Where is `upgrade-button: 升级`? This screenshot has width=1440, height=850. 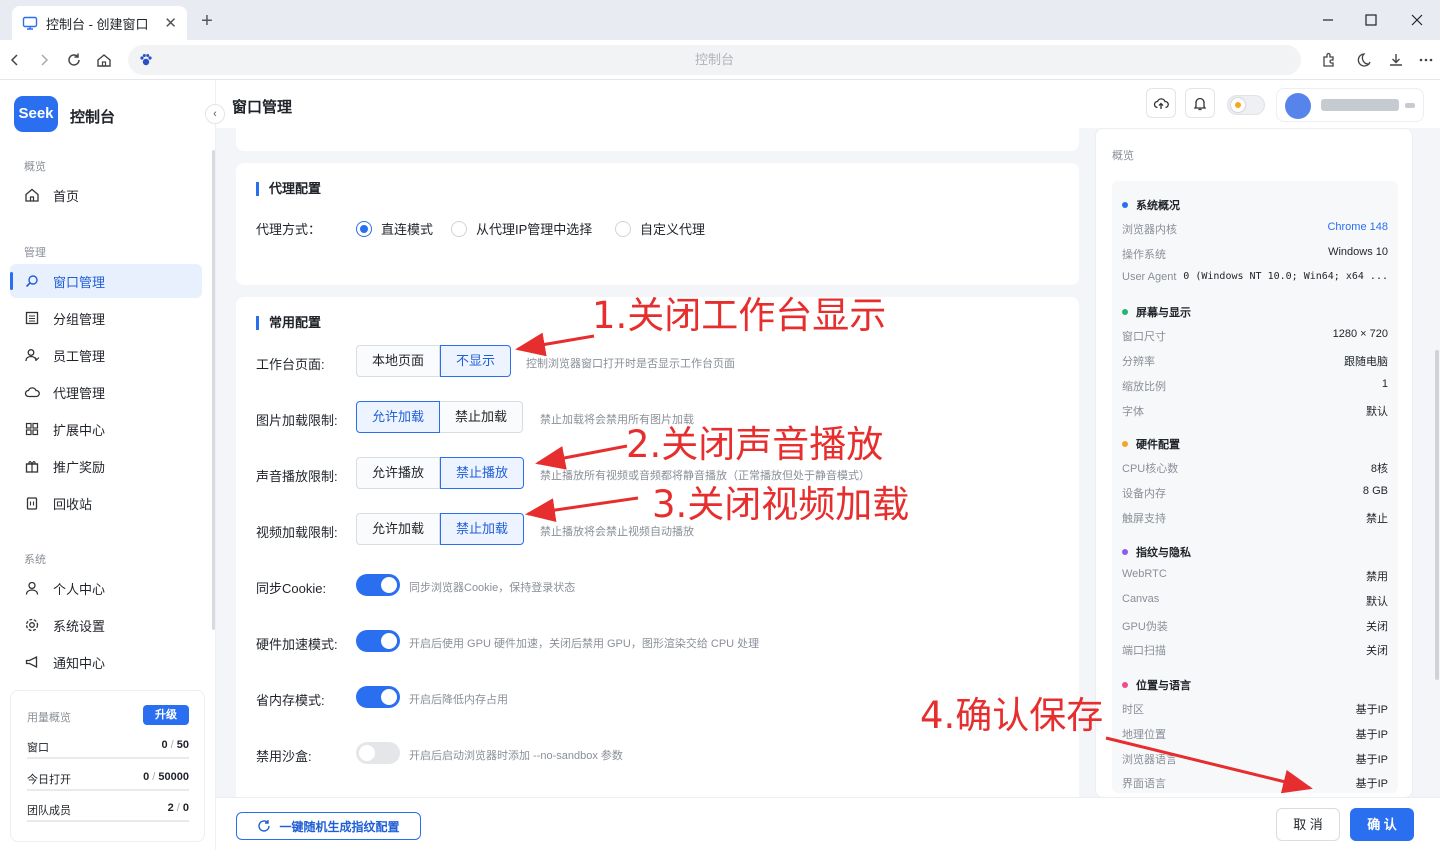 upgrade-button: 升级 is located at coordinates (166, 715).